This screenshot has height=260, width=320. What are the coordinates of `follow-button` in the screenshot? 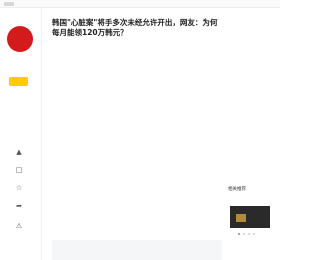 It's located at (18, 81).